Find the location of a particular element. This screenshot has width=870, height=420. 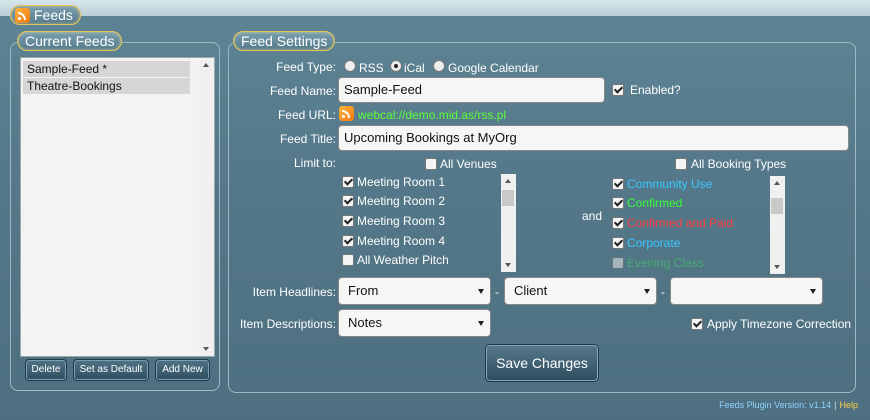

feed-type-label: Feed Type: is located at coordinates (306, 67).